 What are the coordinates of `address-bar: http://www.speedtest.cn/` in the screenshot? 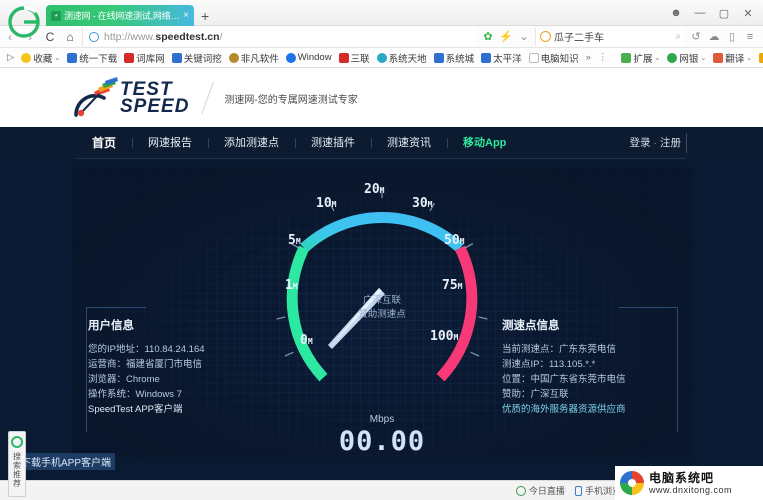 It's located at (279, 36).